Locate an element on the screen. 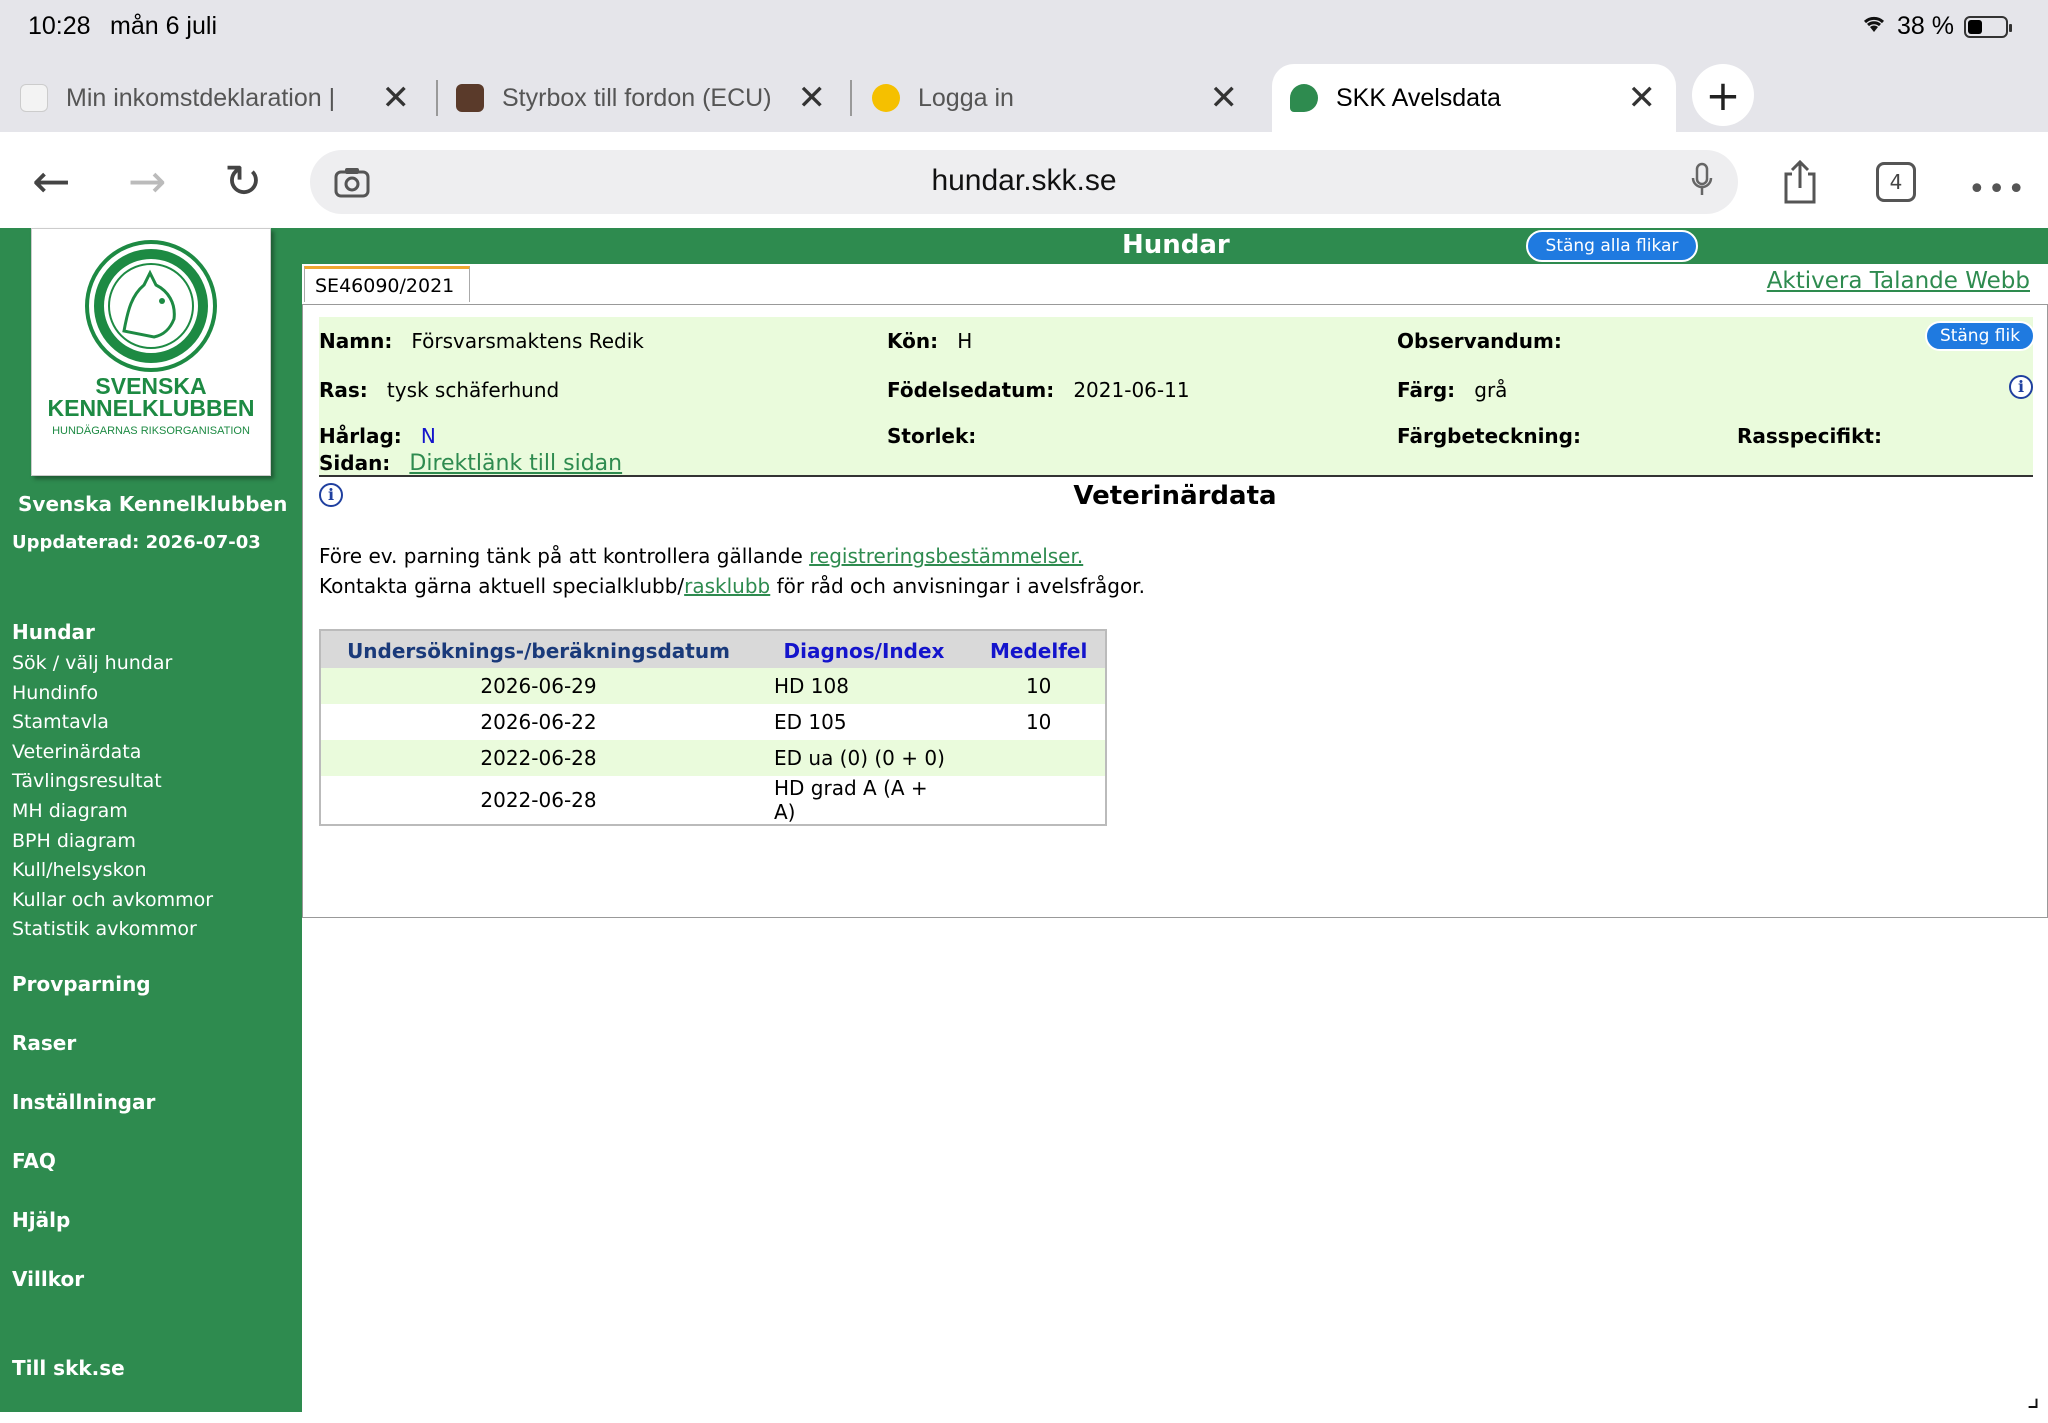 The width and height of the screenshot is (2048, 1423). sidebar-item-statistik: Statistik avkommor is located at coordinates (112, 933).